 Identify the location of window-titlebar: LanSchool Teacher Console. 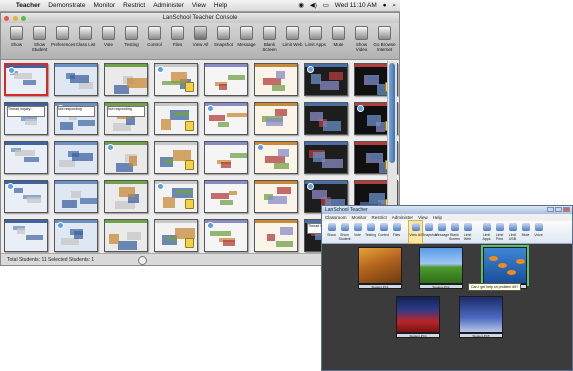
(200, 18).